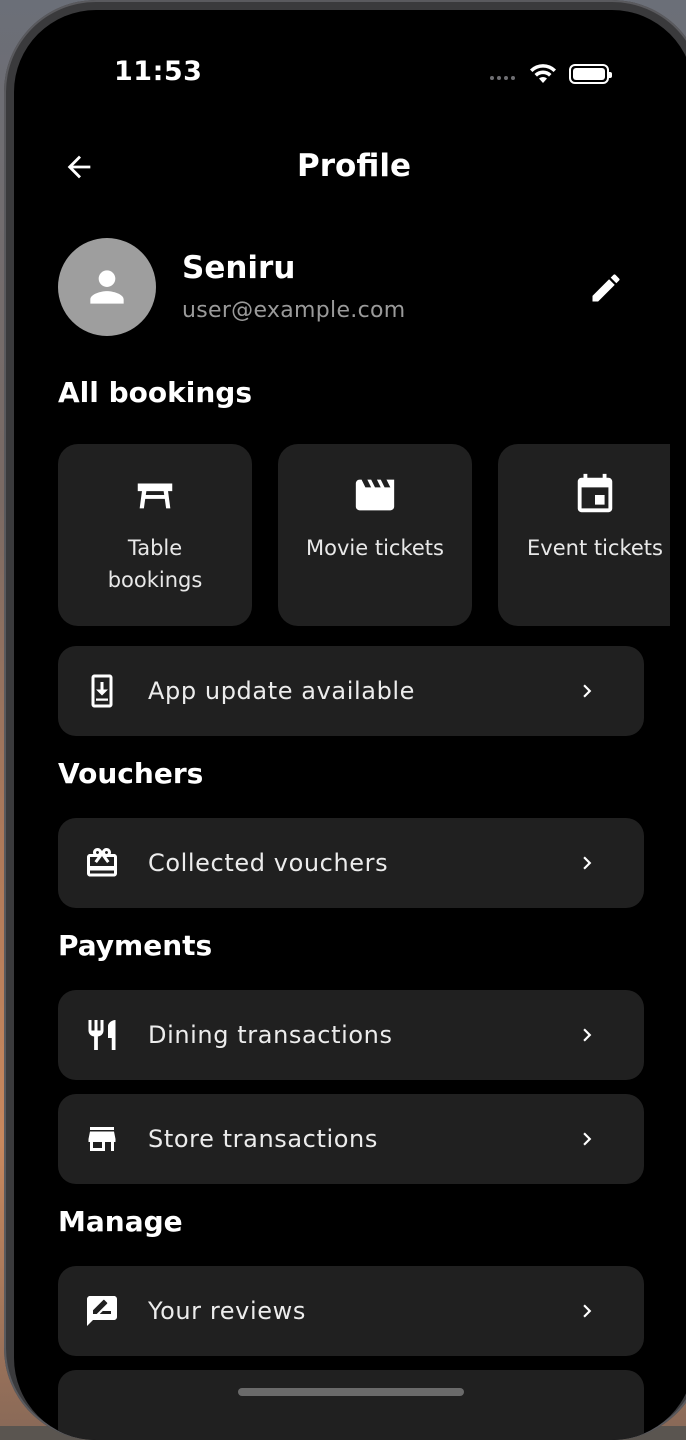 Image resolution: width=686 pixels, height=1440 pixels. What do you see at coordinates (155, 564) in the screenshot?
I see `tile-label: Table bookings` at bounding box center [155, 564].